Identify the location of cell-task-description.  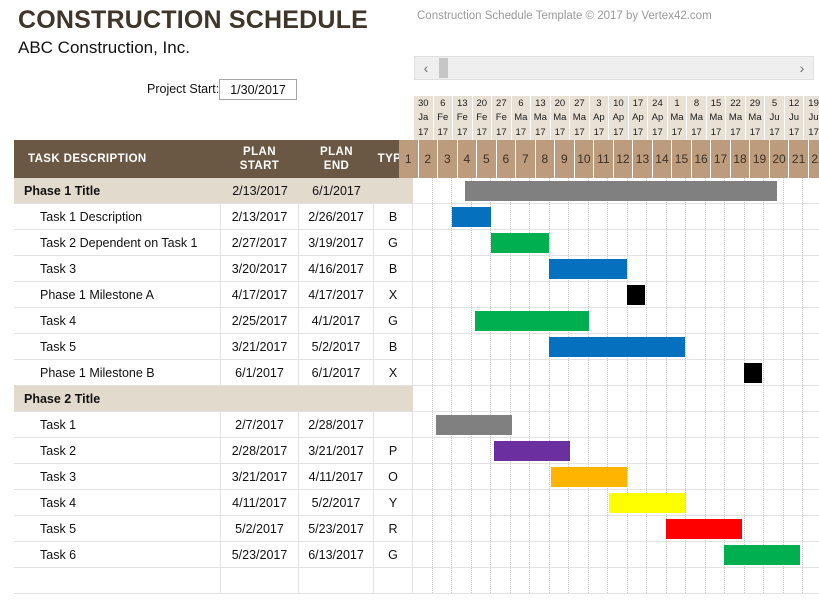
(117, 580).